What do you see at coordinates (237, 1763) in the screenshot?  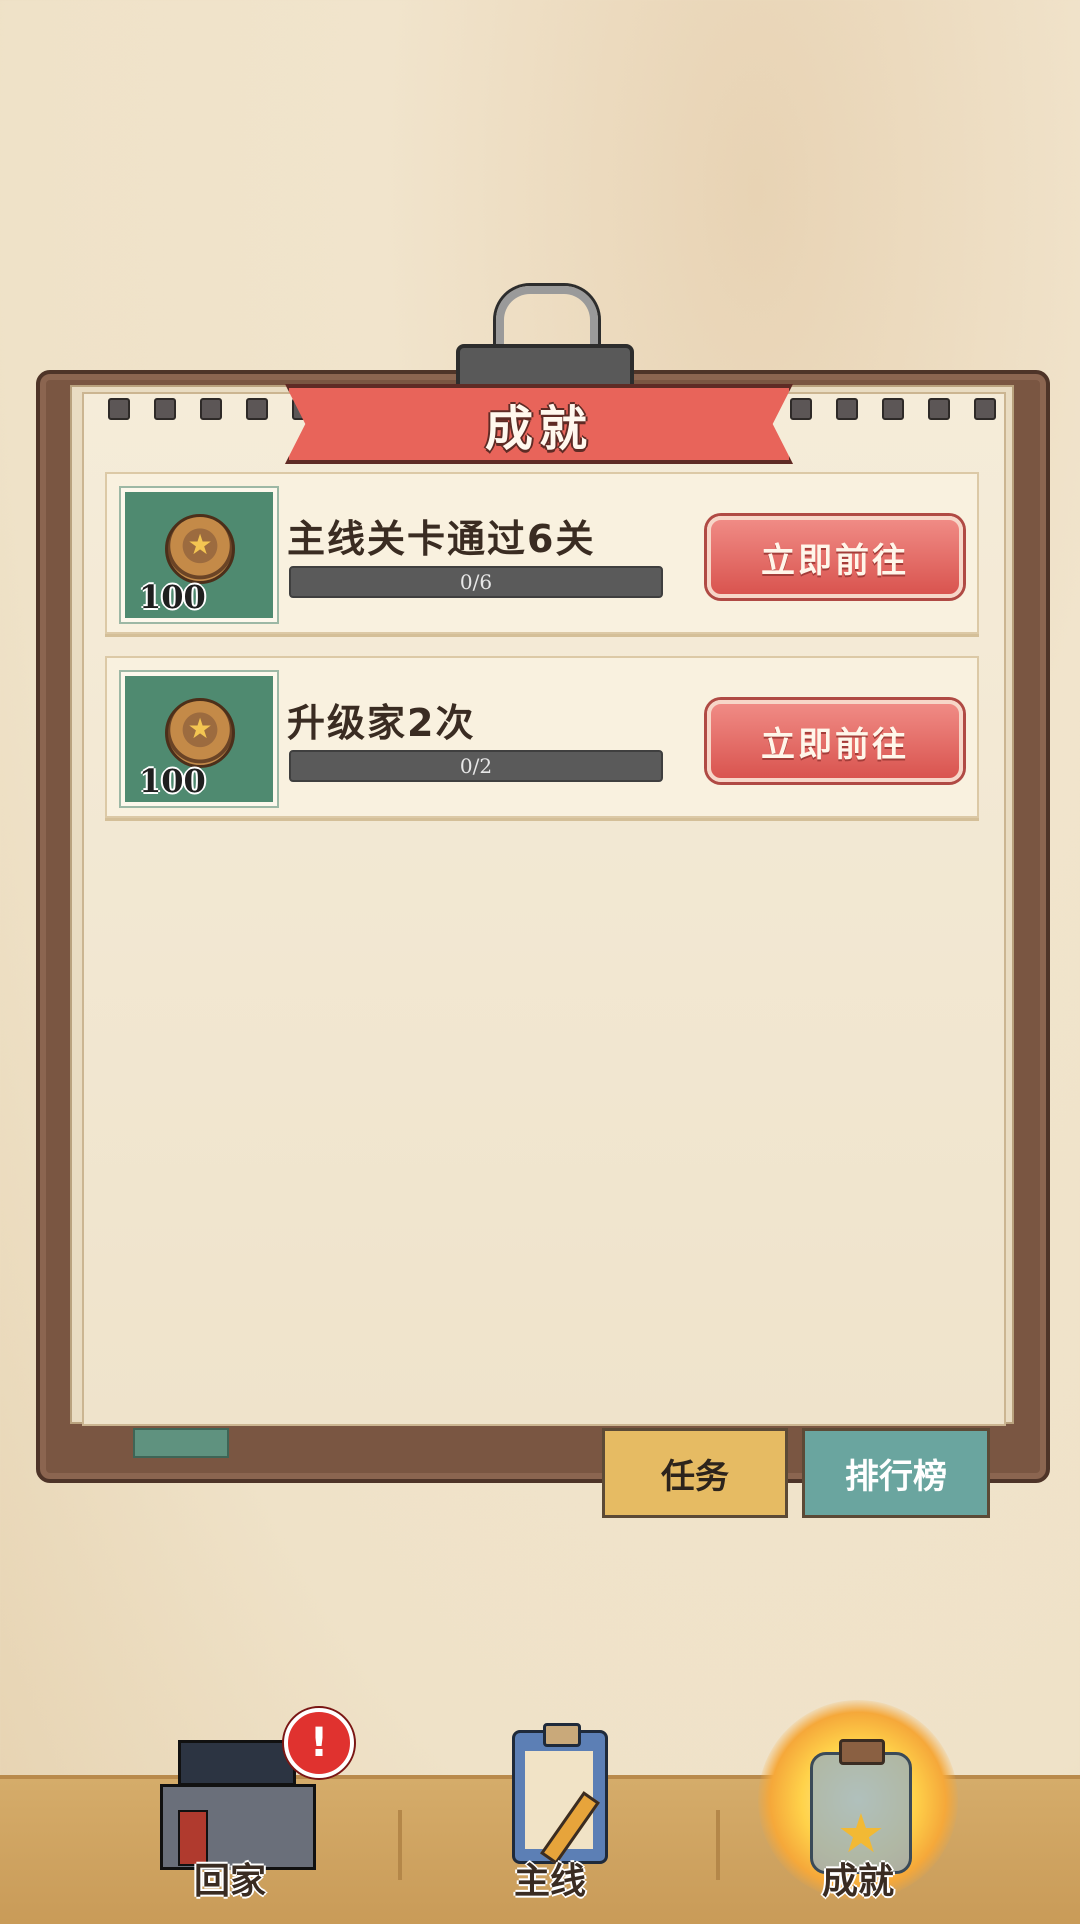 I see `house-icon` at bounding box center [237, 1763].